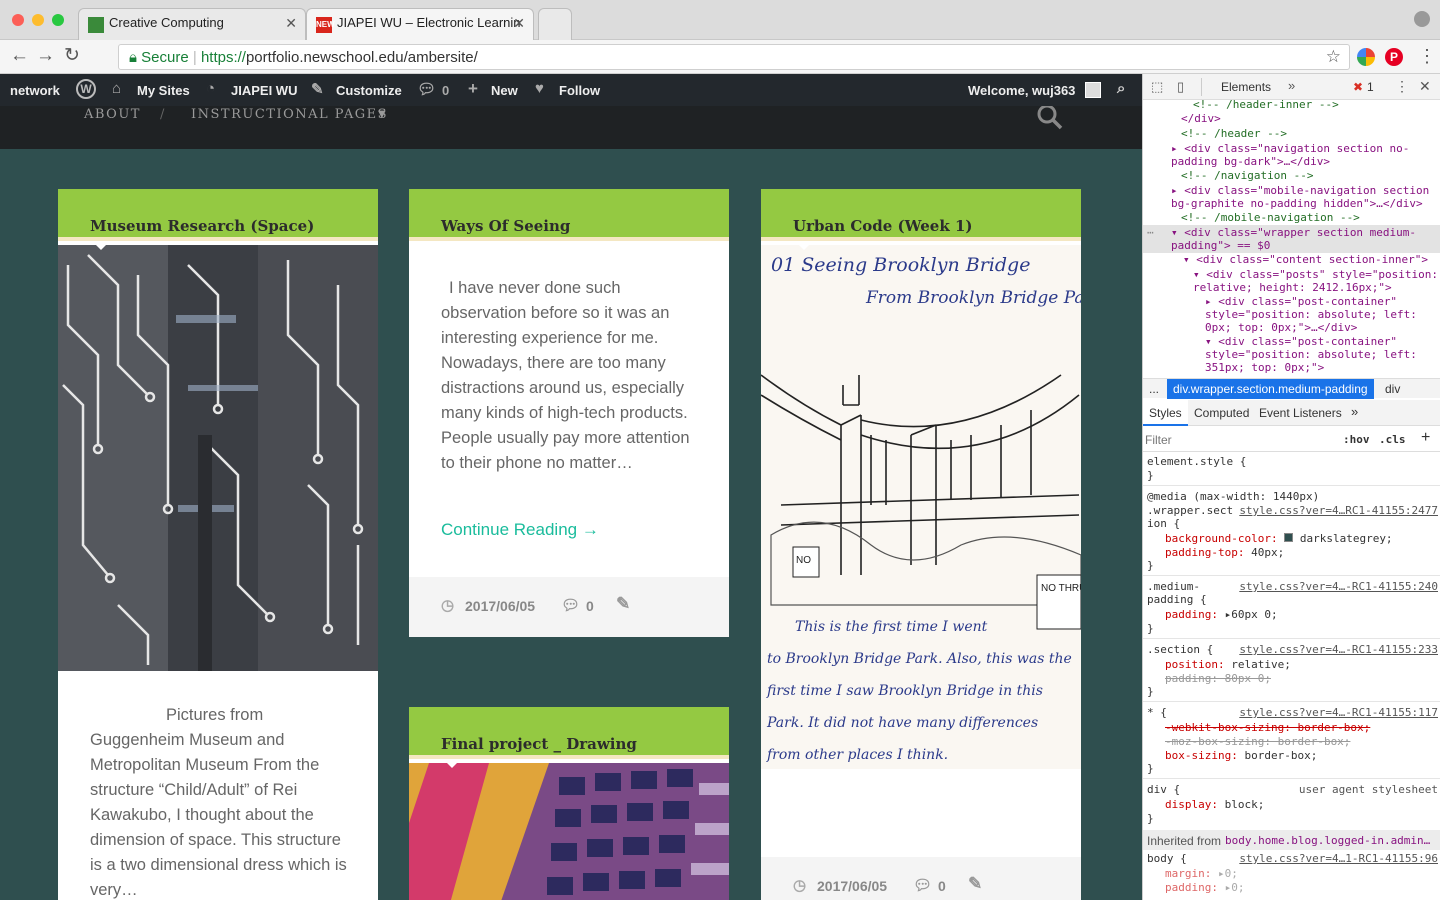  What do you see at coordinates (1394, 57) in the screenshot?
I see `pinterest-icon: P` at bounding box center [1394, 57].